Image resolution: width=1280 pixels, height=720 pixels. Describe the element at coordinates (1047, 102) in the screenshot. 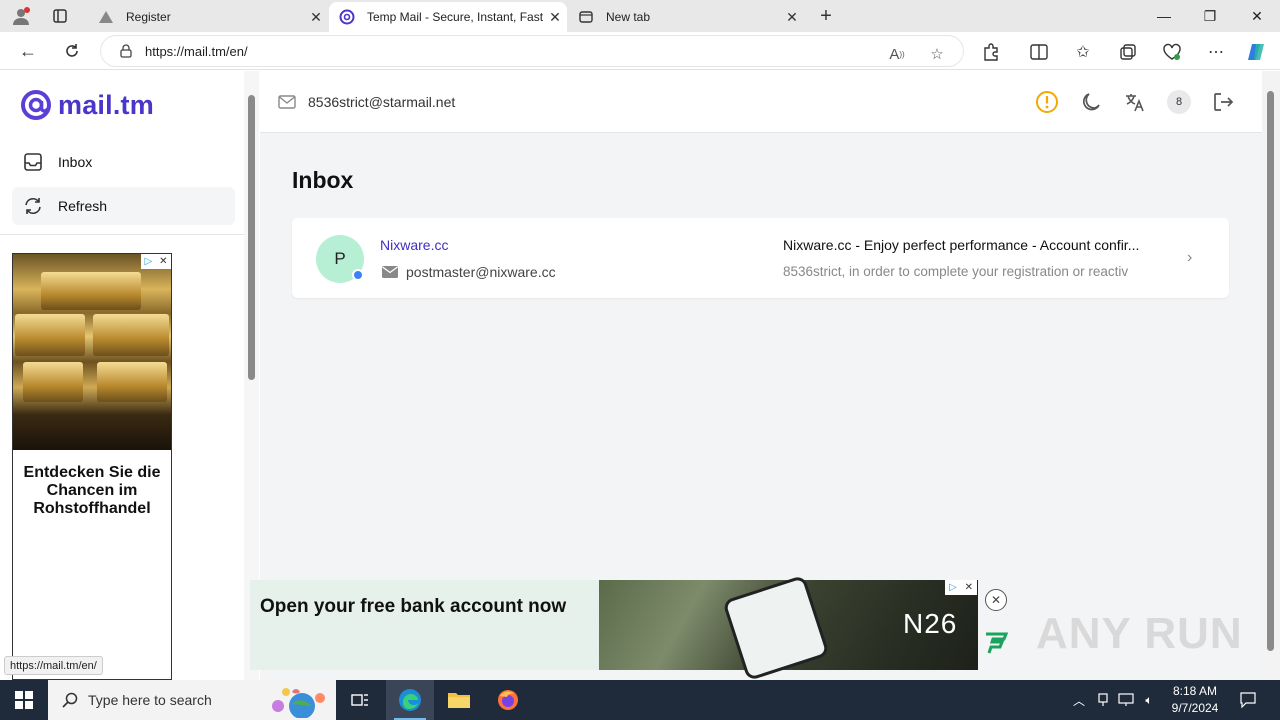

I see `warning-icon` at that location.